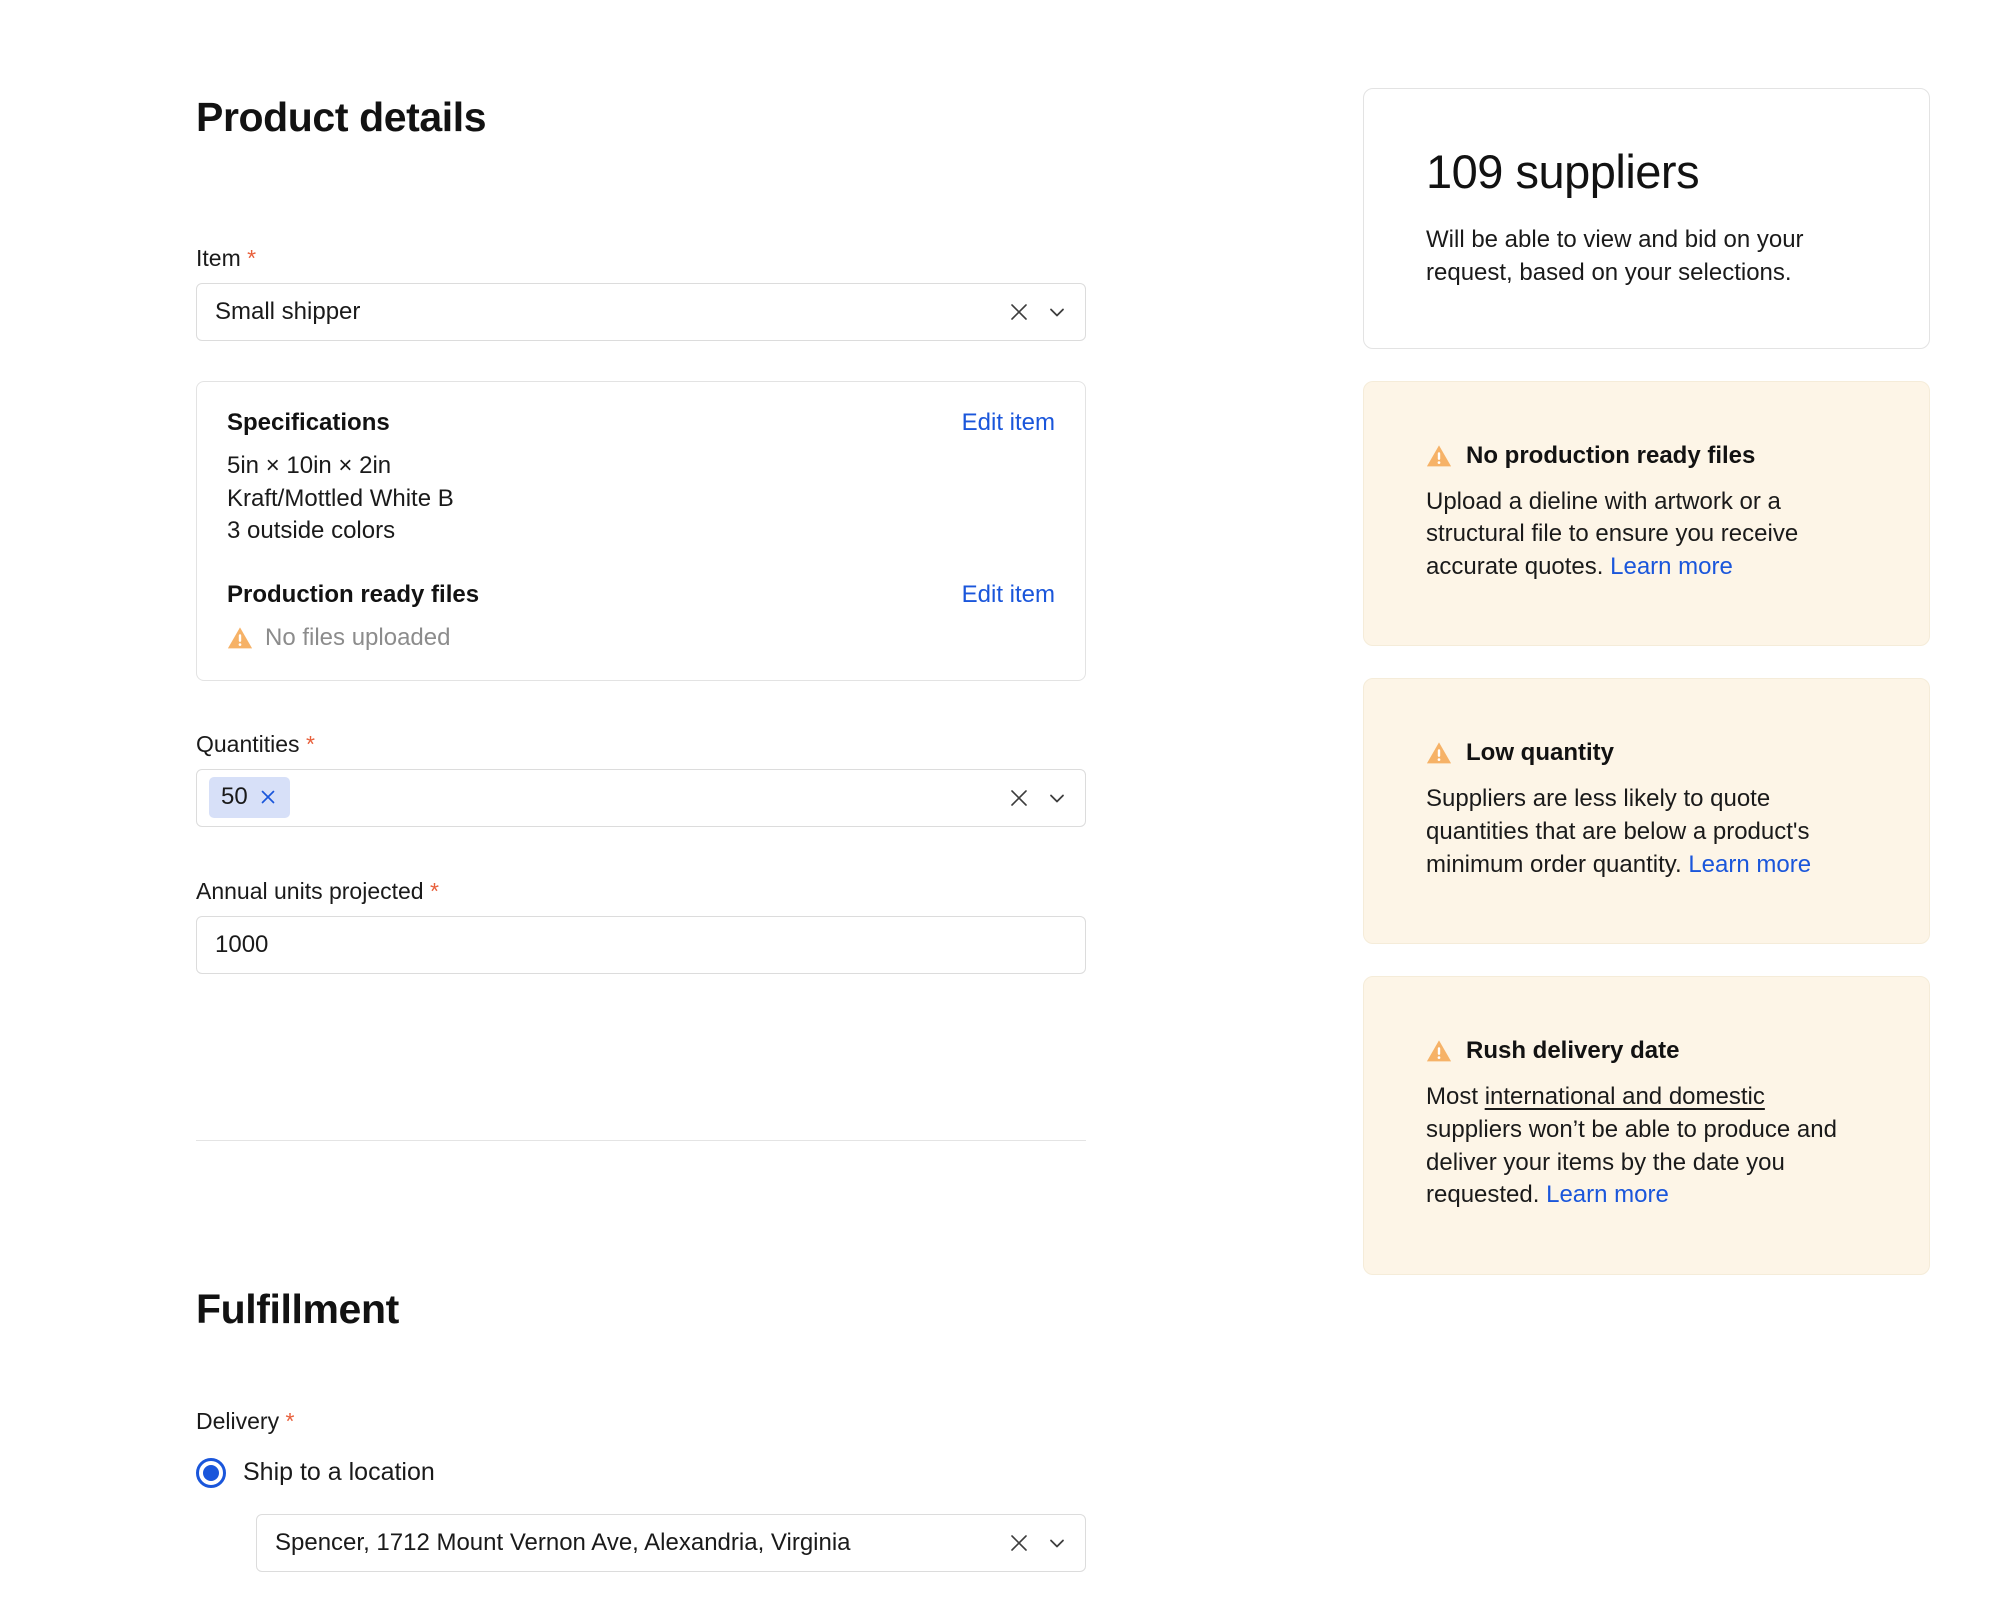  What do you see at coordinates (1008, 423) in the screenshot?
I see `edit-item-specifications-link: Edit item` at bounding box center [1008, 423].